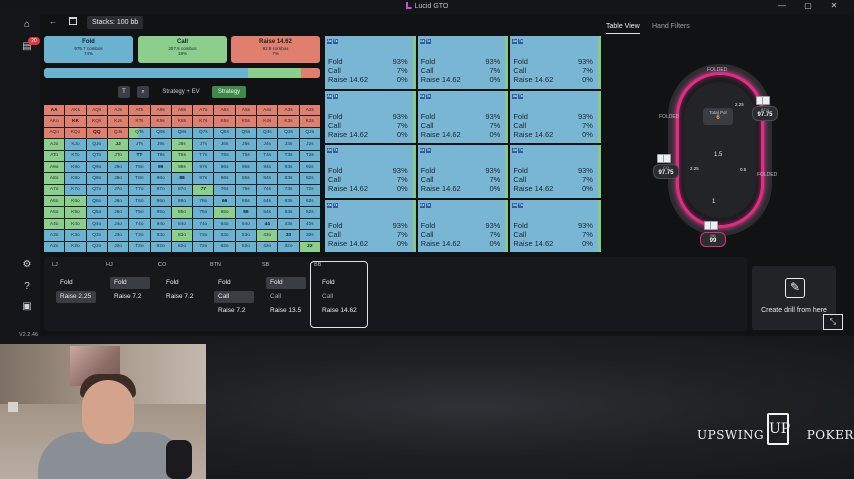 The width and height of the screenshot is (854, 479). Describe the element at coordinates (203, 178) in the screenshot. I see `matrix-cell: 87s` at that location.